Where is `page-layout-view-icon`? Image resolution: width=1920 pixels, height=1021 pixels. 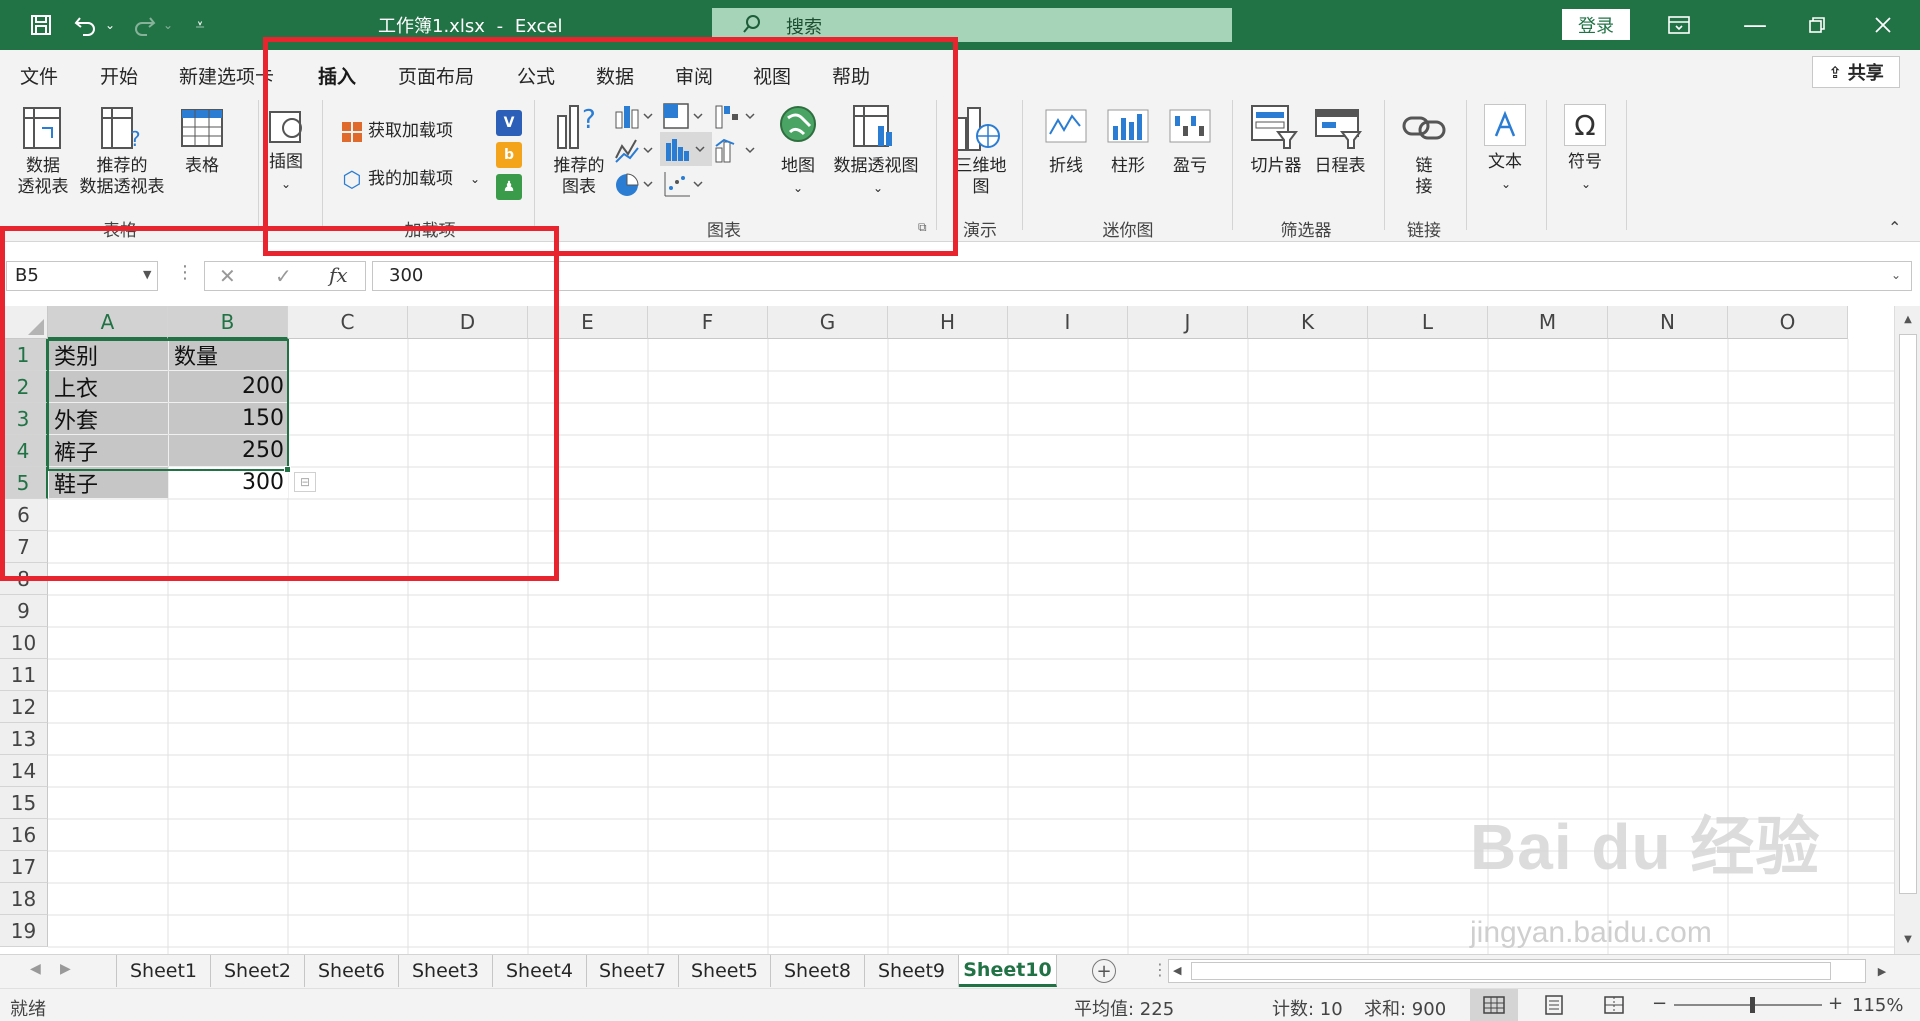
page-layout-view-icon is located at coordinates (1554, 1005).